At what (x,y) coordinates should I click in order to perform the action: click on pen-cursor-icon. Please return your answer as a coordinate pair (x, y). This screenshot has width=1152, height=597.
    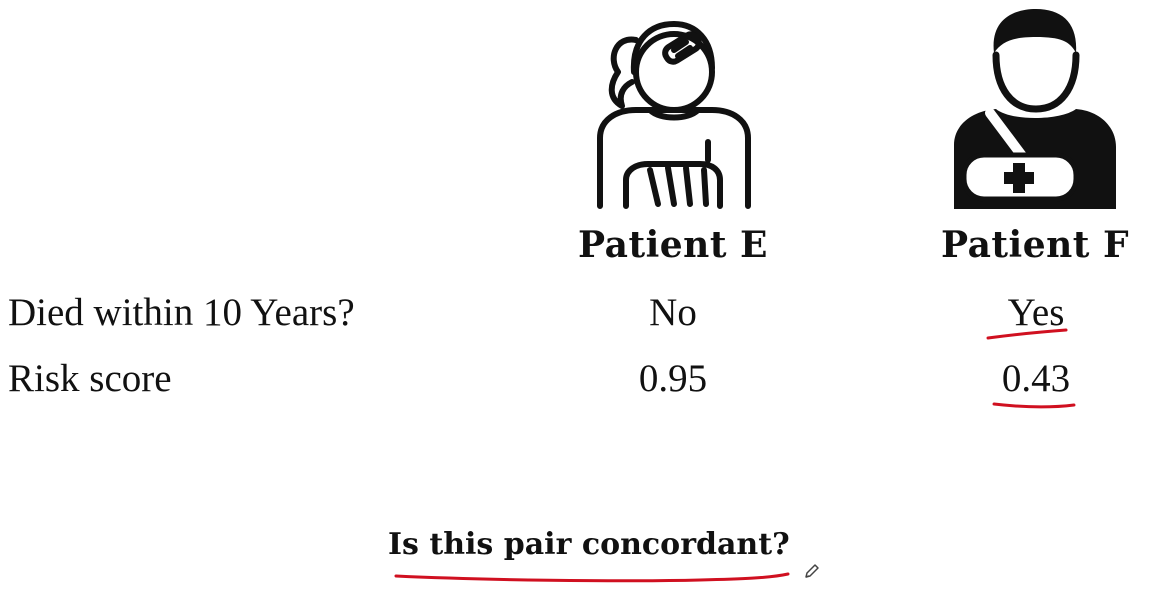
    Looking at the image, I should click on (812, 571).